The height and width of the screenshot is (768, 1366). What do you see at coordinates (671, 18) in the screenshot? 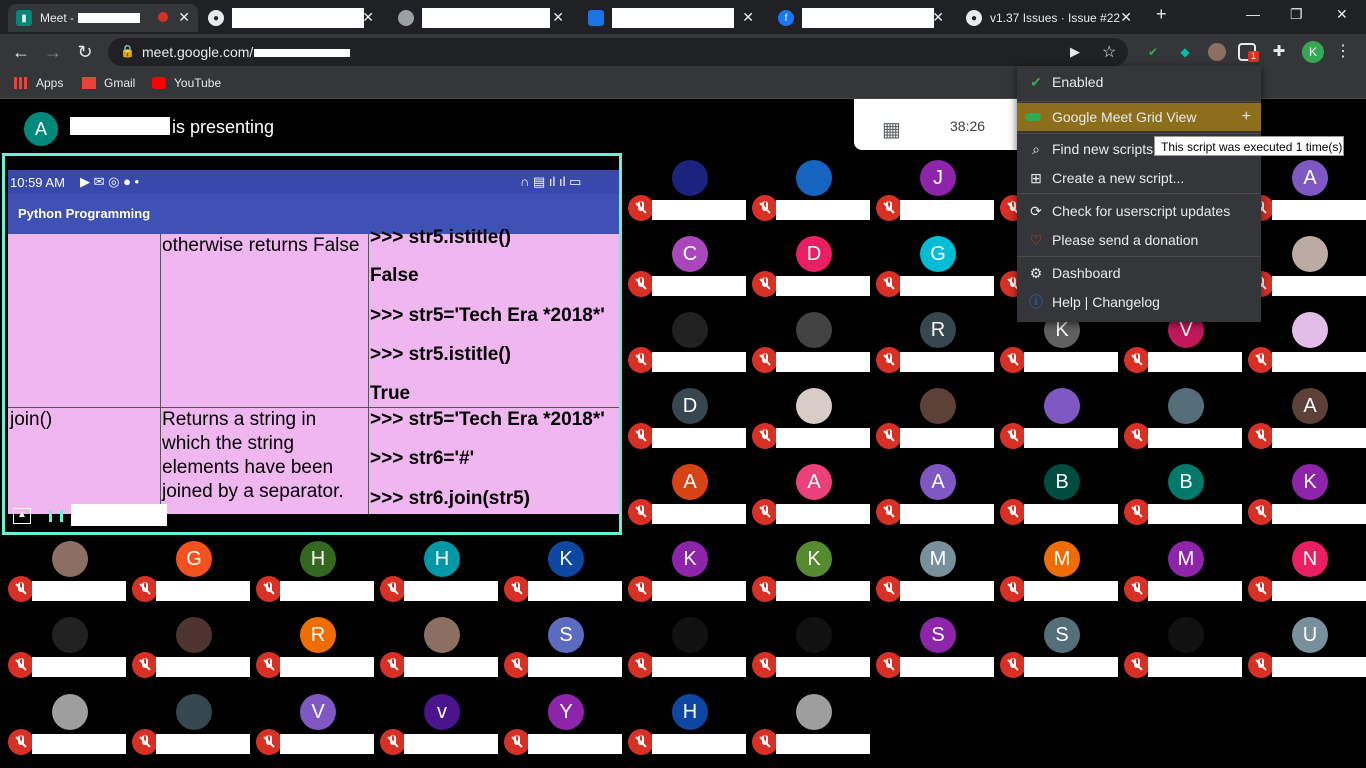
I see `tab-contacts: ✕` at bounding box center [671, 18].